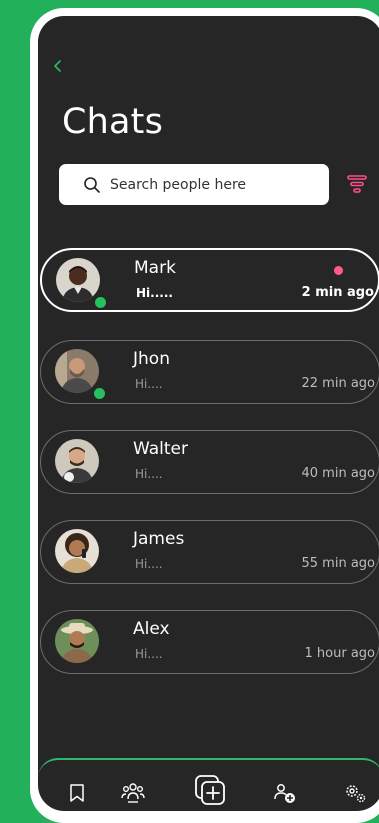  What do you see at coordinates (58, 66) in the screenshot?
I see `back-arrow-icon` at bounding box center [58, 66].